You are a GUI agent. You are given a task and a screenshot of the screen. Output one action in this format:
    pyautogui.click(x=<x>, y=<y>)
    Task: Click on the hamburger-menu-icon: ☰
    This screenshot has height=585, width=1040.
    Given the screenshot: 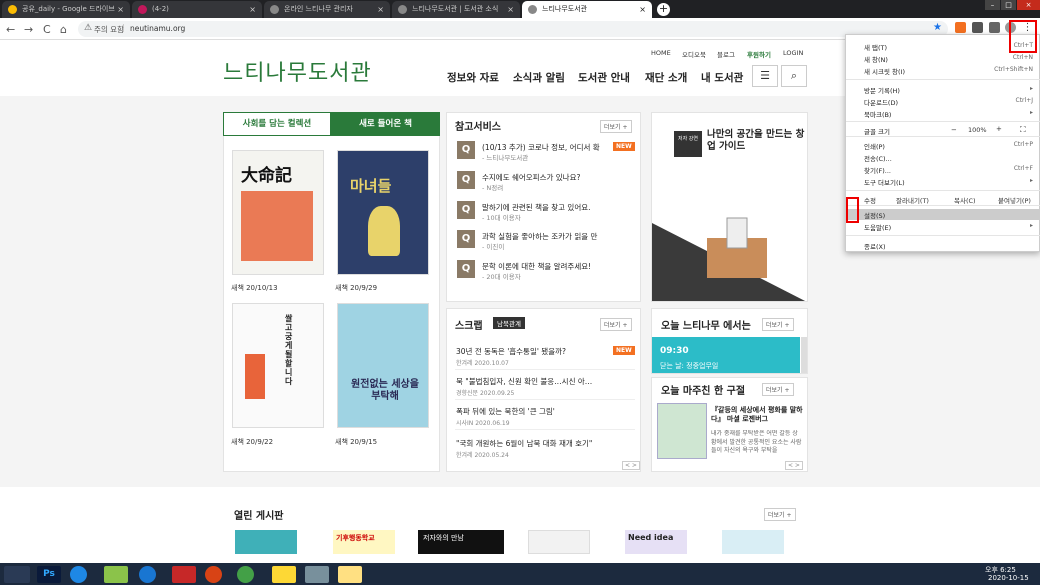 What is the action you would take?
    pyautogui.click(x=765, y=76)
    